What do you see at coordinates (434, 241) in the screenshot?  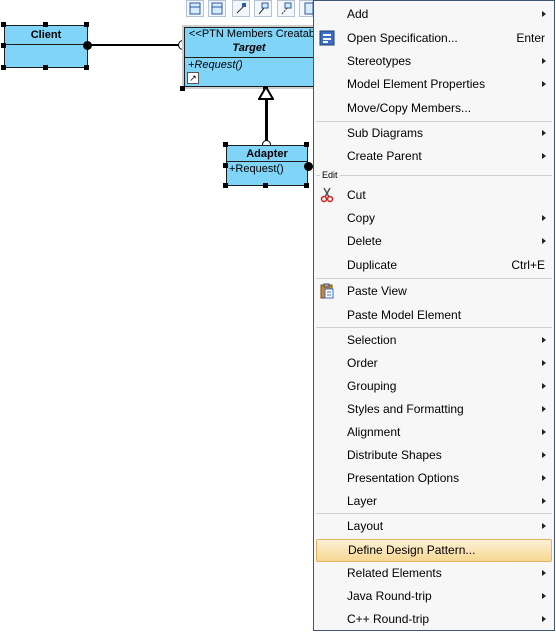 I see `menu-item-delete: Delete` at bounding box center [434, 241].